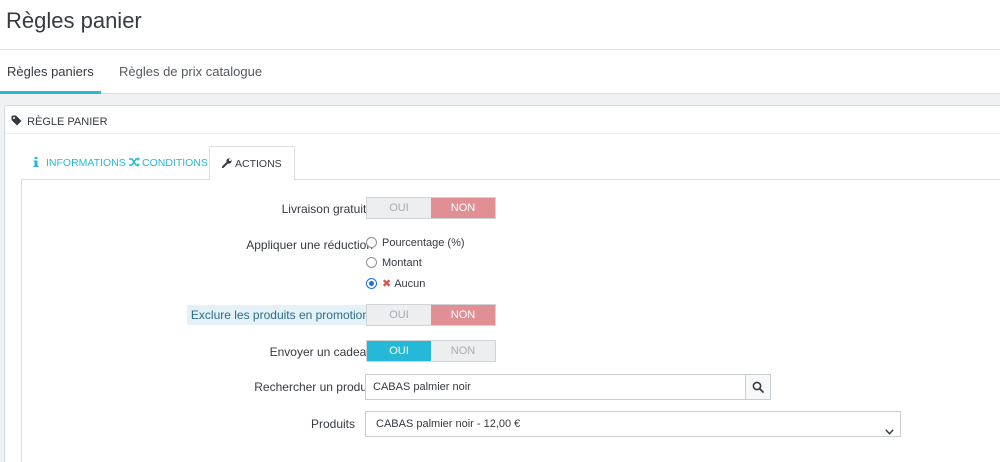  What do you see at coordinates (502, 120) in the screenshot?
I see `panel-heading: Règle panier` at bounding box center [502, 120].